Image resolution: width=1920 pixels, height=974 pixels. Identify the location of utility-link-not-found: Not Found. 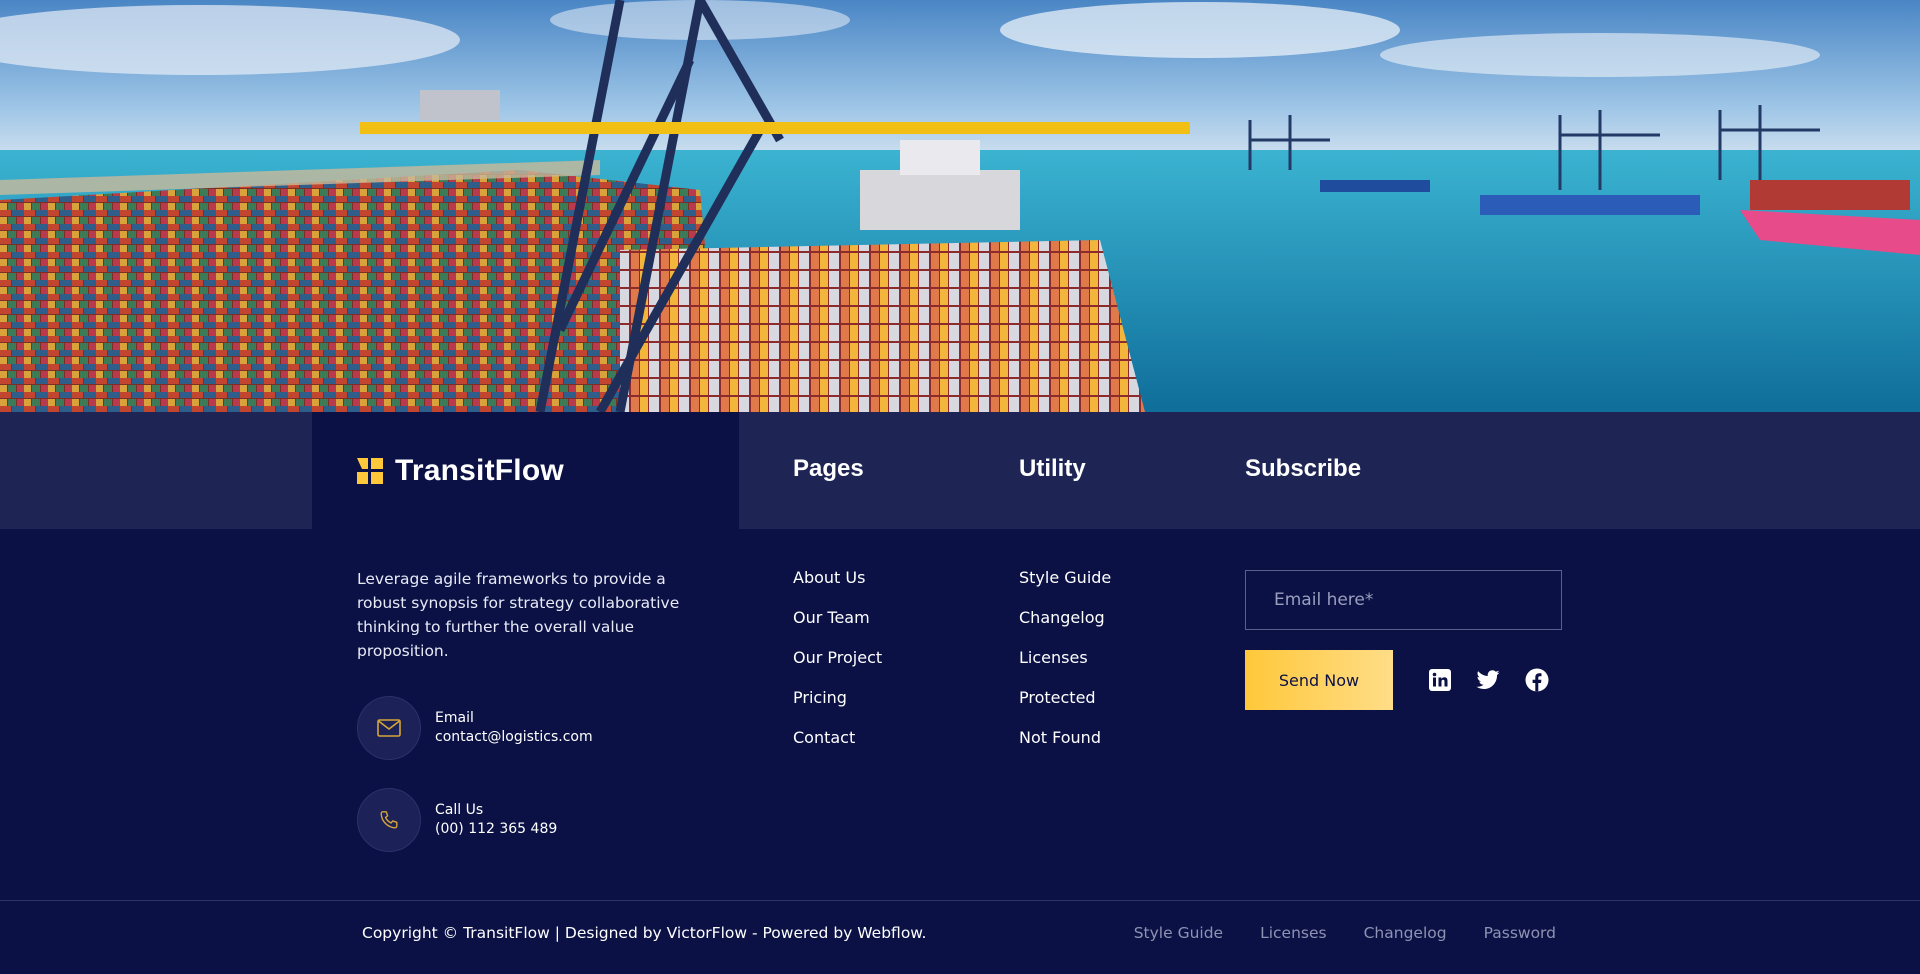
(1065, 746).